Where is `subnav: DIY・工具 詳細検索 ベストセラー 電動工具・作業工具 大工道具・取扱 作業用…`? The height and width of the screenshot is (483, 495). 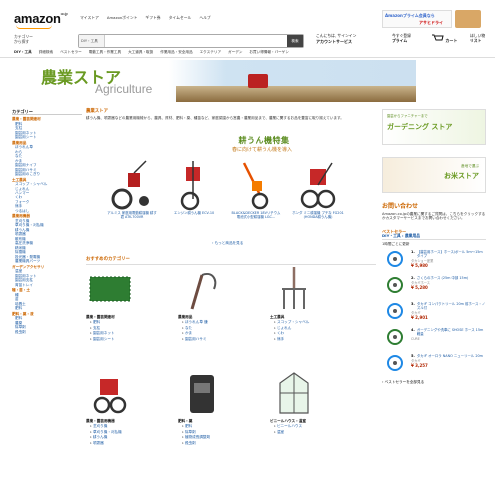
subnav: DIY・工具 詳細検索 ベストセラー 電動工具・作業工具 大工道具・取扱 作業用… is located at coordinates (247, 53).